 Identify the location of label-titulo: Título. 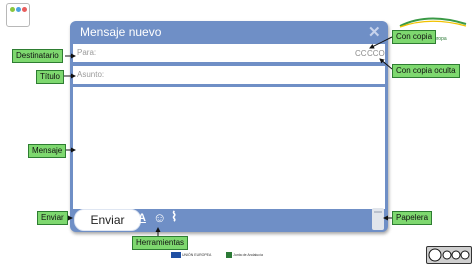
(50, 77).